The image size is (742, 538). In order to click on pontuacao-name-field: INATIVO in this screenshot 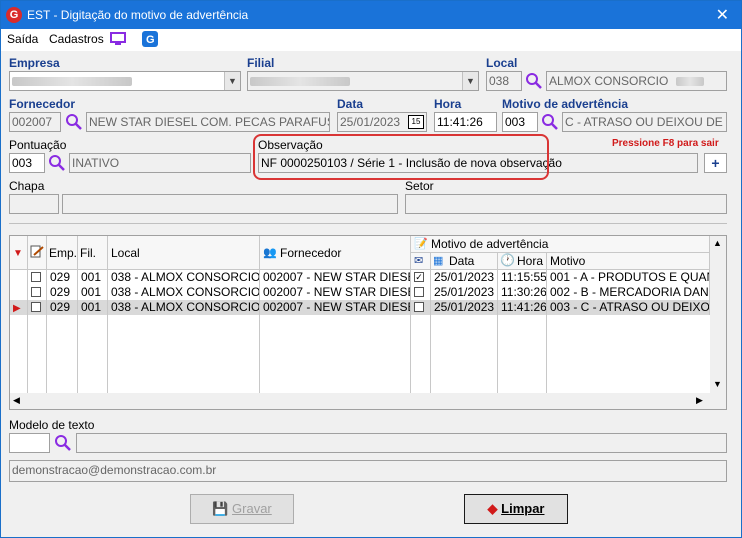, I will do `click(160, 163)`.